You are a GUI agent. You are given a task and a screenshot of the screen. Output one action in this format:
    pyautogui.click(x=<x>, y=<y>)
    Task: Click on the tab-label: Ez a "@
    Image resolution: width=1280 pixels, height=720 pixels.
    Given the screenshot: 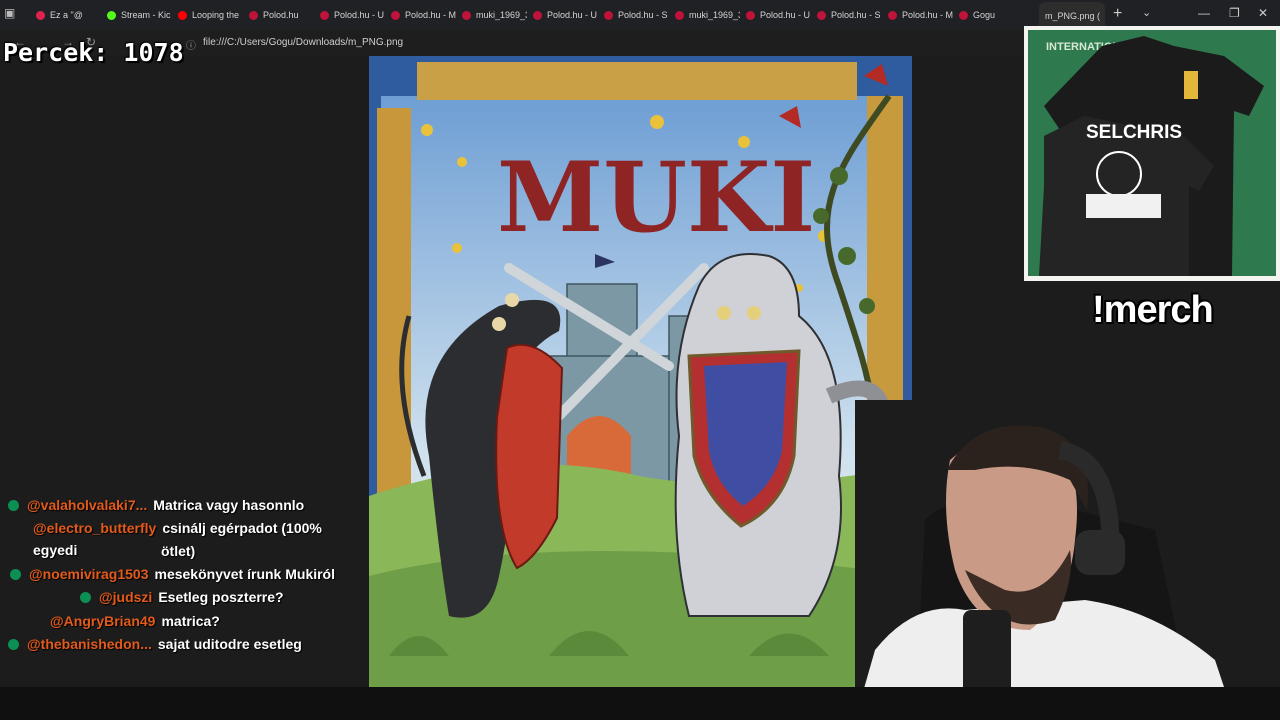 What is the action you would take?
    pyautogui.click(x=66, y=15)
    